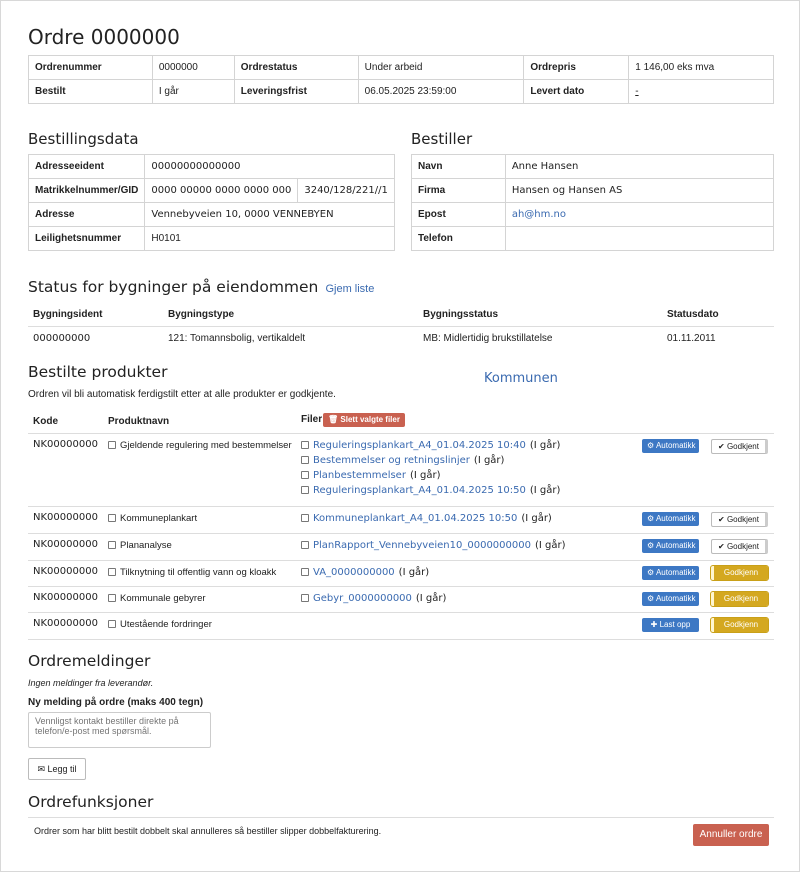  What do you see at coordinates (193, 67) in the screenshot?
I see `order-number-value: 0000000` at bounding box center [193, 67].